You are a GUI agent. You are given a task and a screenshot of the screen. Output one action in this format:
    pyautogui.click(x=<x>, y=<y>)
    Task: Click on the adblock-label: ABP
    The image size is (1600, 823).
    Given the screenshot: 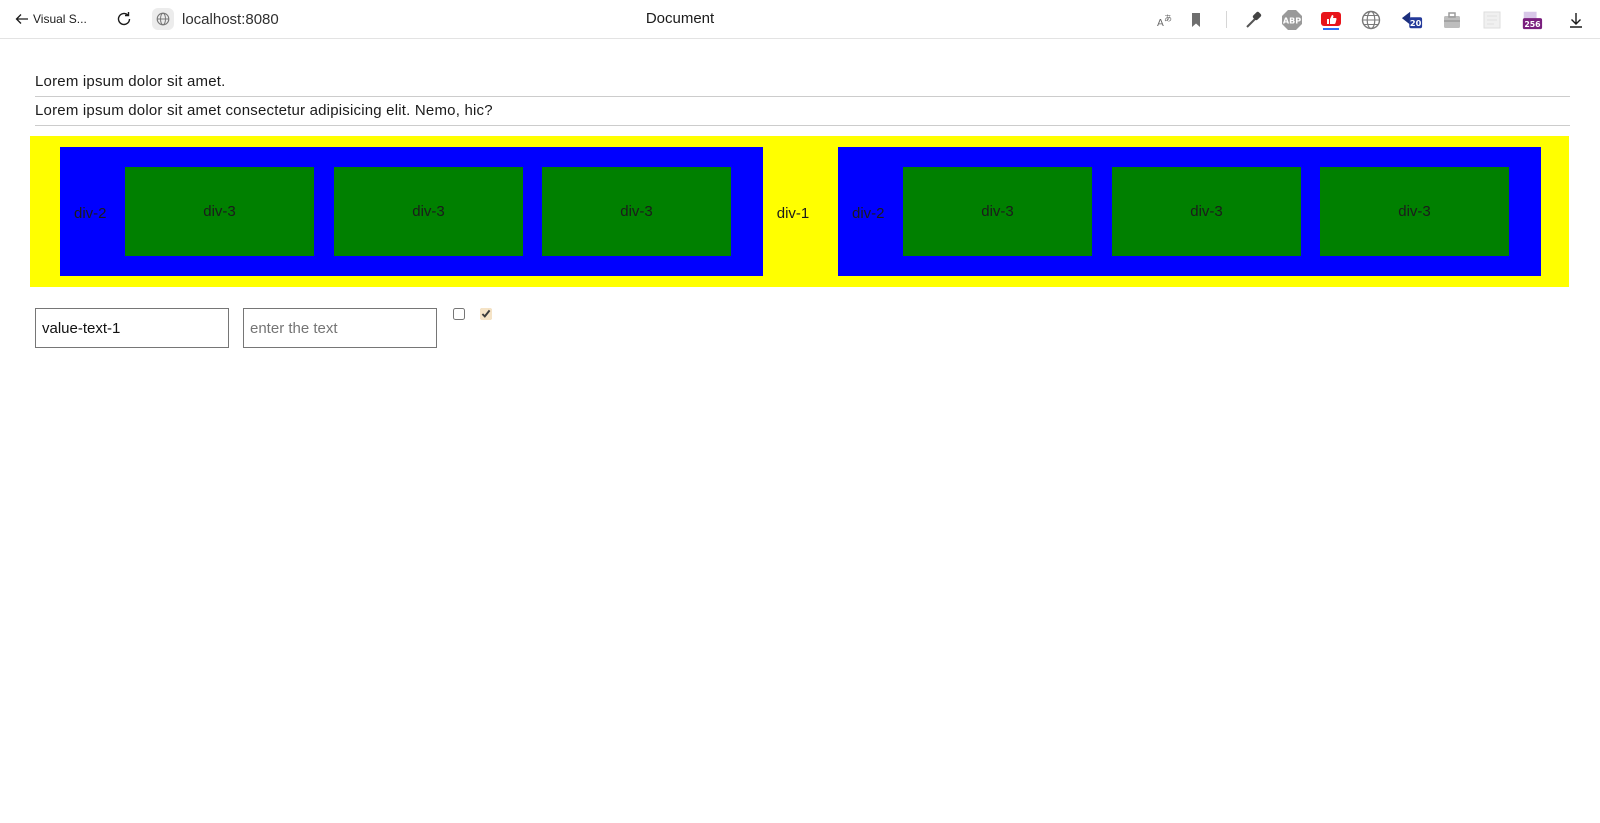 What is the action you would take?
    pyautogui.click(x=1292, y=21)
    